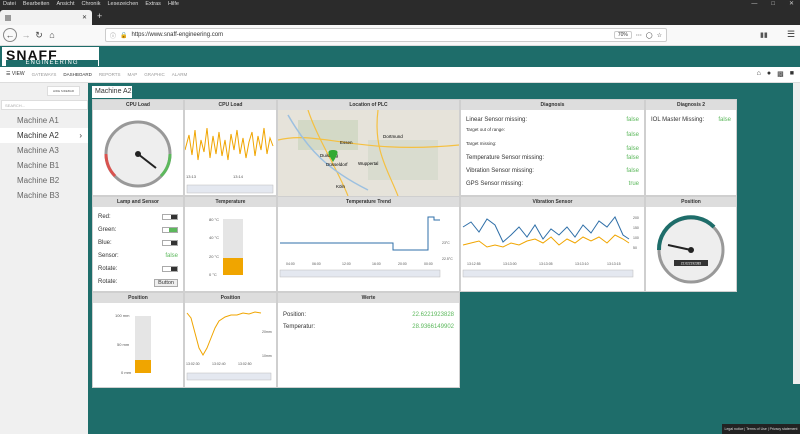 The image size is (800, 434). Describe the element at coordinates (649, 35) in the screenshot. I see `pocket-icon: ◯` at that location.